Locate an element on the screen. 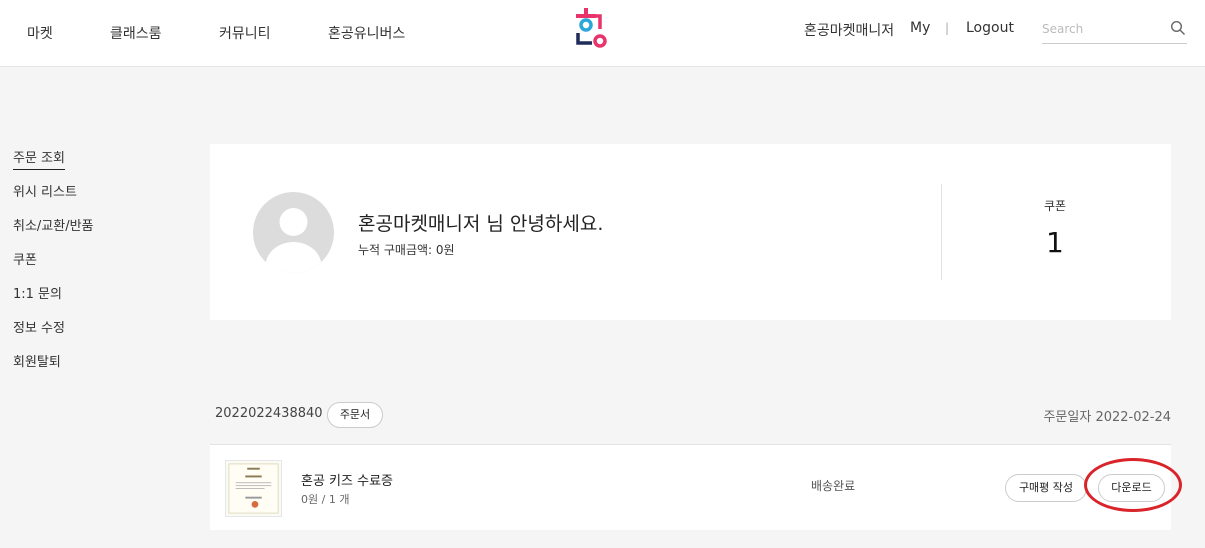 This screenshot has width=1205, height=548. nav-classroom: 클래스룸 is located at coordinates (136, 33).